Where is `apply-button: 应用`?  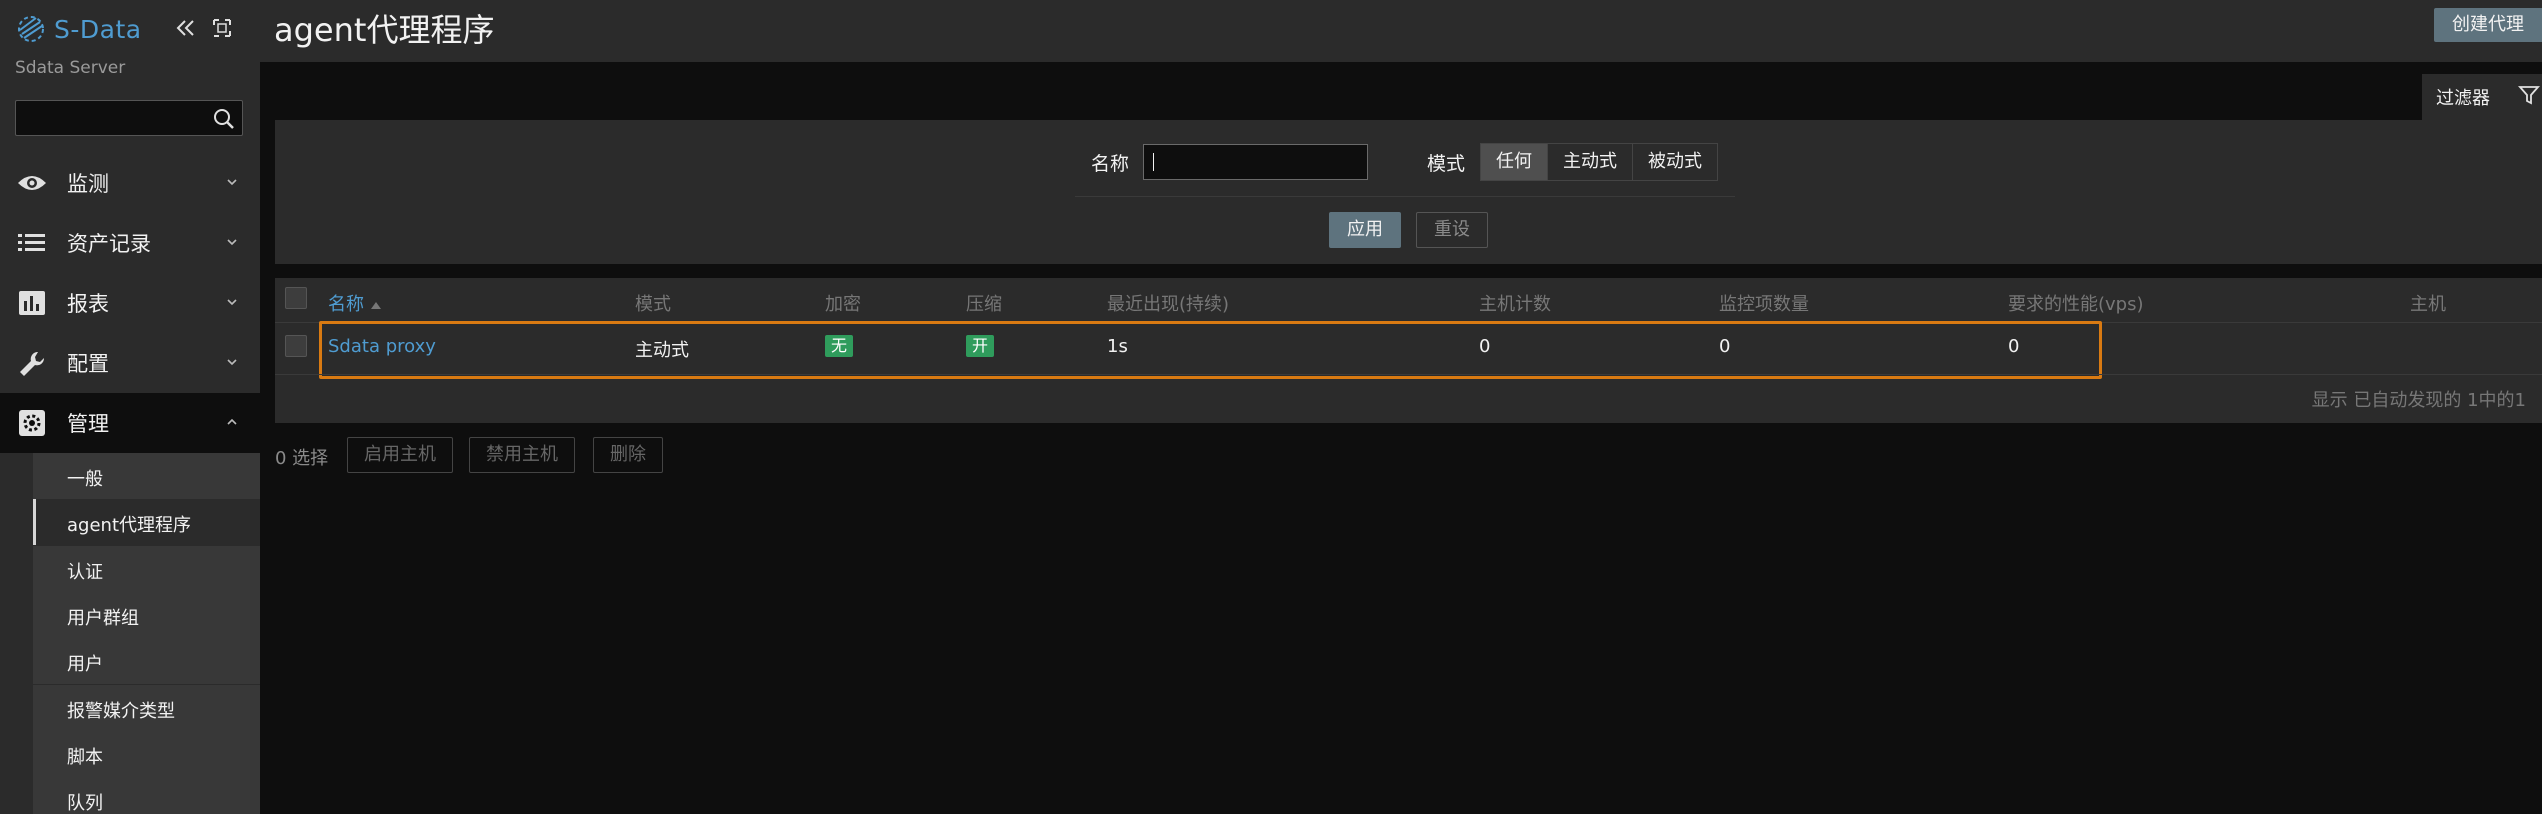
apply-button: 应用 is located at coordinates (1365, 230).